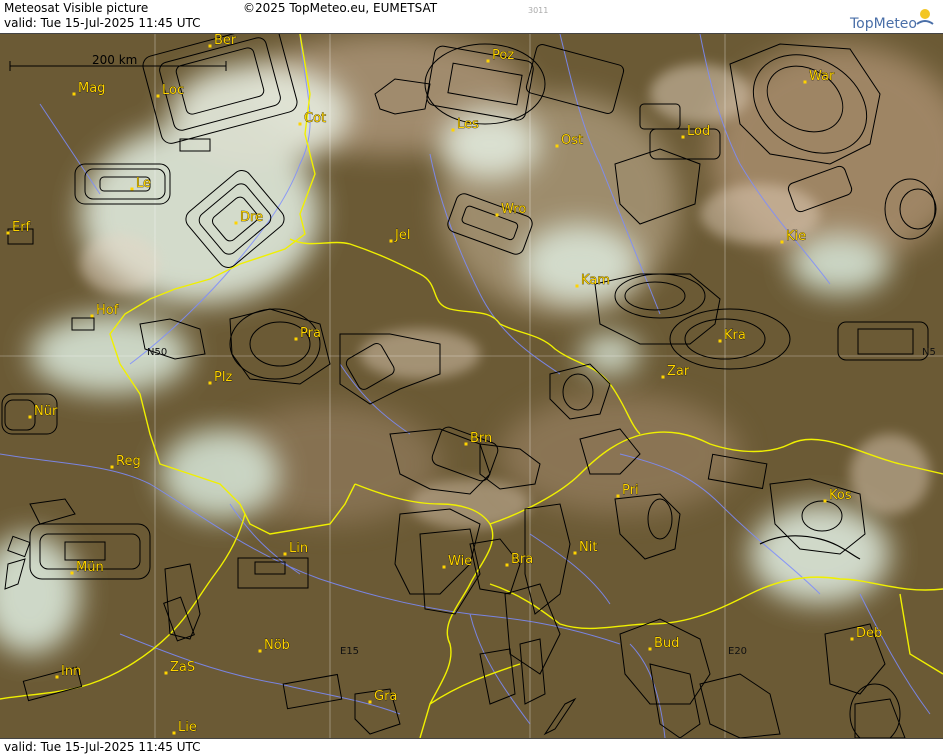  What do you see at coordinates (925, 17) in the screenshot?
I see `brand-sun-icon` at bounding box center [925, 17].